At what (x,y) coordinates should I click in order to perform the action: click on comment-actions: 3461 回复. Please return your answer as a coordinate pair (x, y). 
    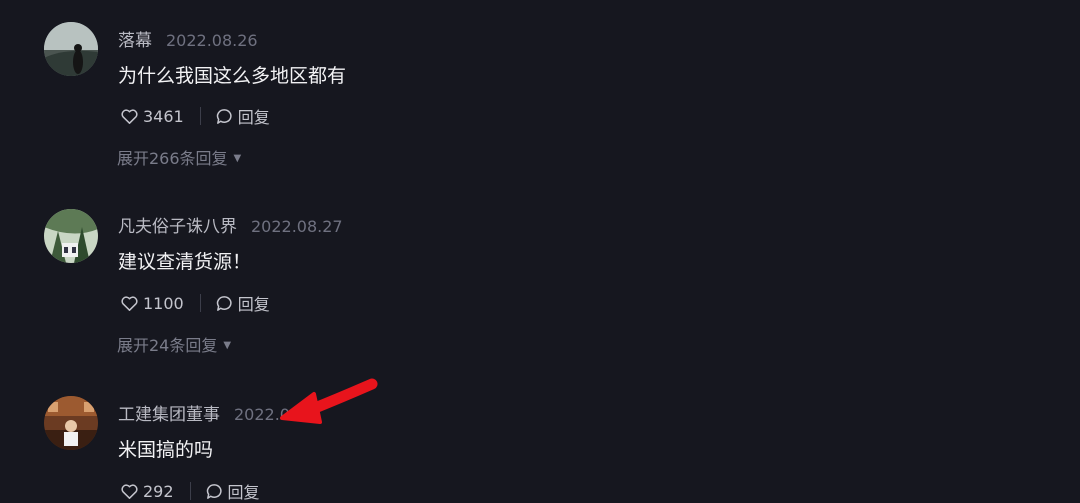
    Looking at the image, I should click on (195, 116).